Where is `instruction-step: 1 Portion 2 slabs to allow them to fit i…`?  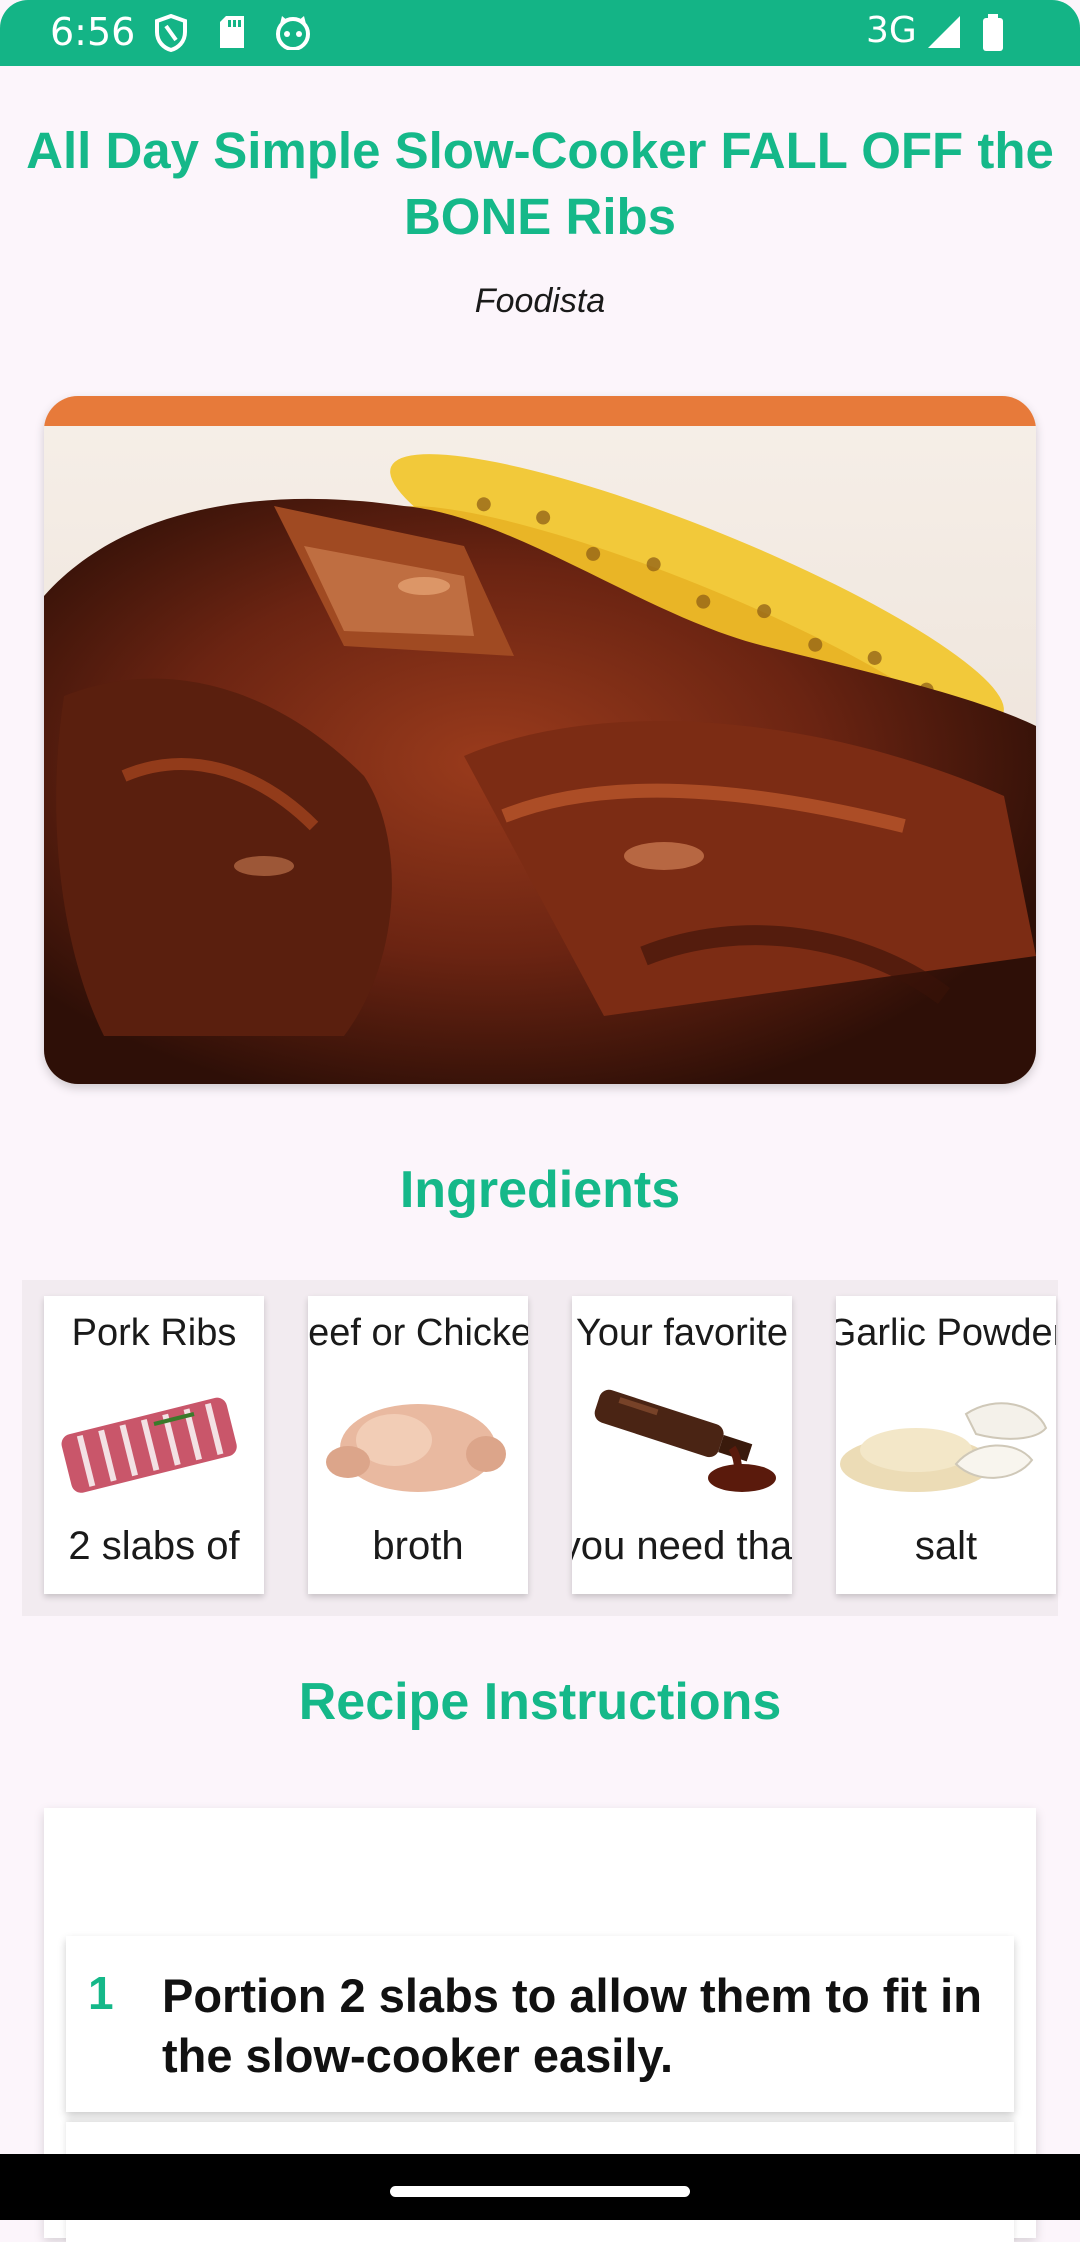
instruction-step: 1 Portion 2 slabs to allow them to fit i… is located at coordinates (540, 2024).